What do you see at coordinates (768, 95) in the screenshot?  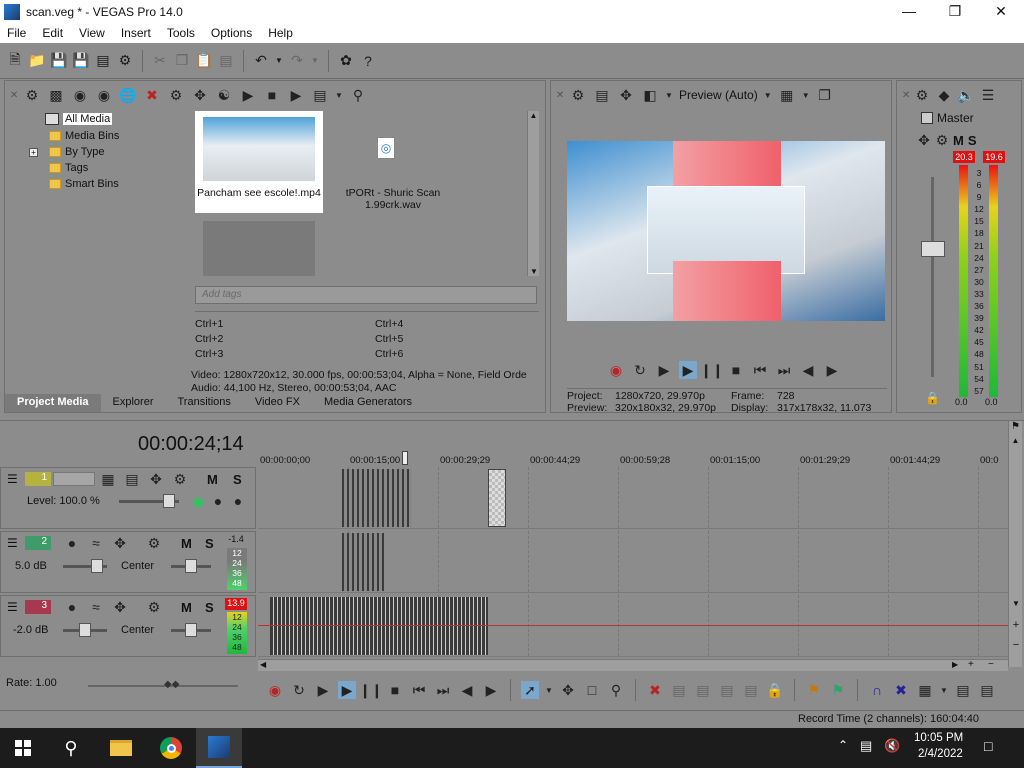 I see `quality-dropdown-icon: ▼` at bounding box center [768, 95].